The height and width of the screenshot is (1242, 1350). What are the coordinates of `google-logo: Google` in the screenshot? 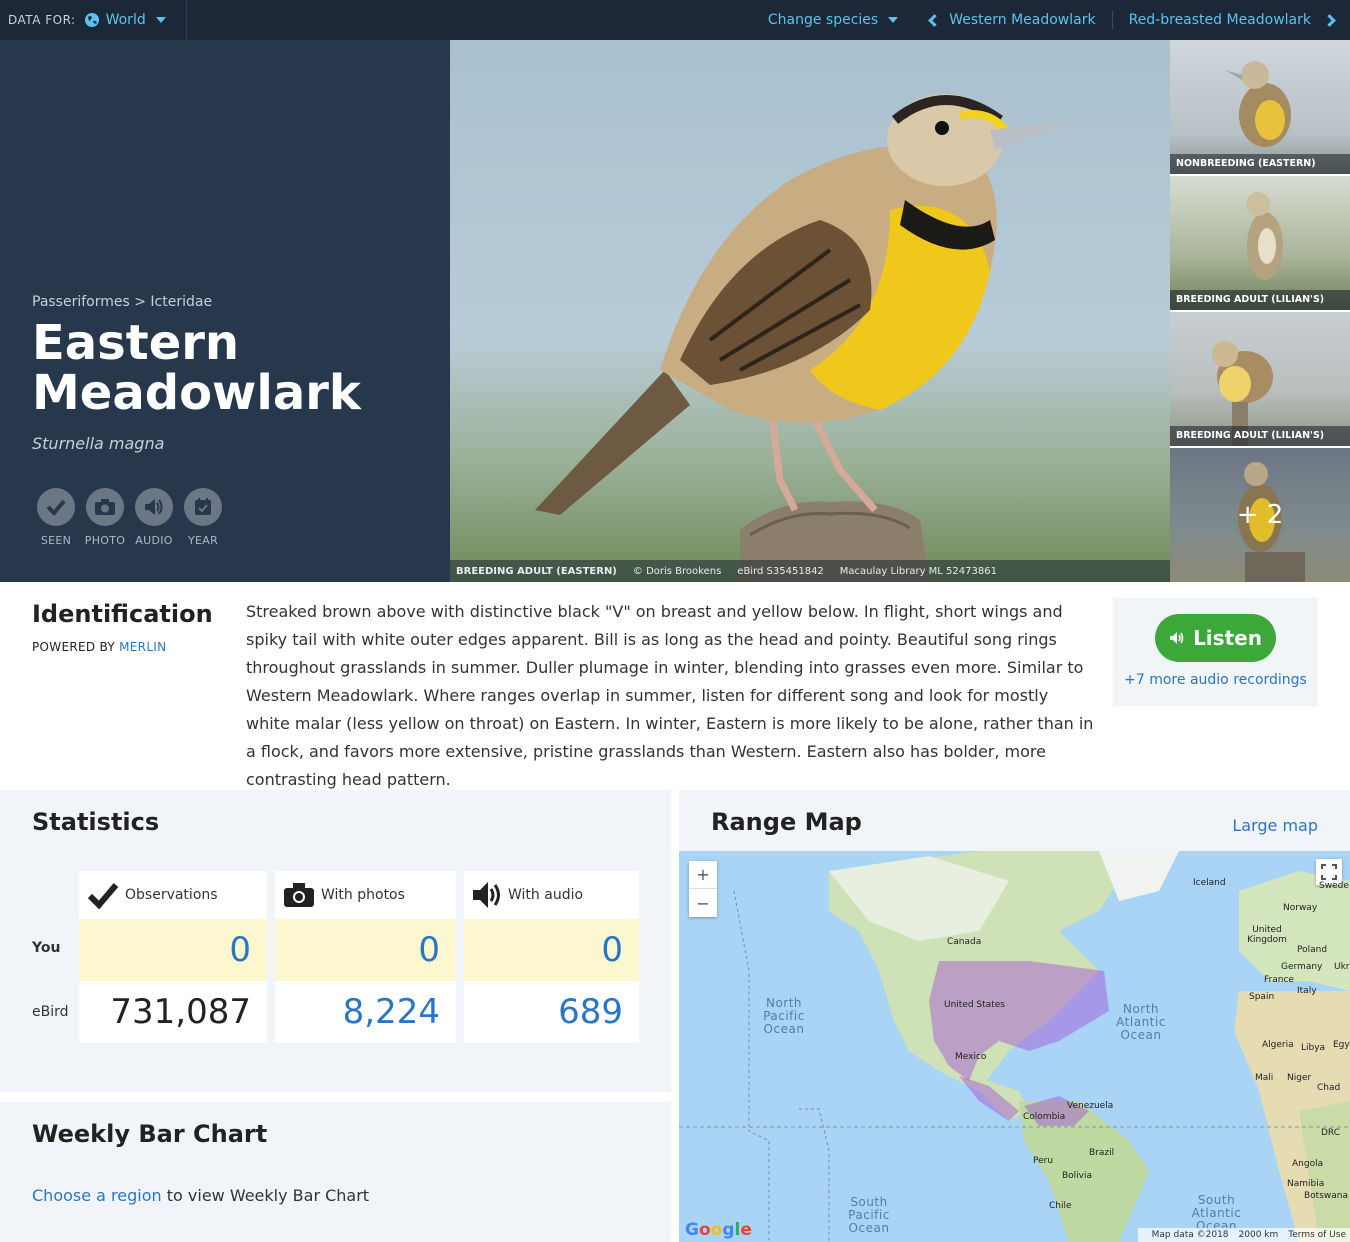 It's located at (718, 1230).